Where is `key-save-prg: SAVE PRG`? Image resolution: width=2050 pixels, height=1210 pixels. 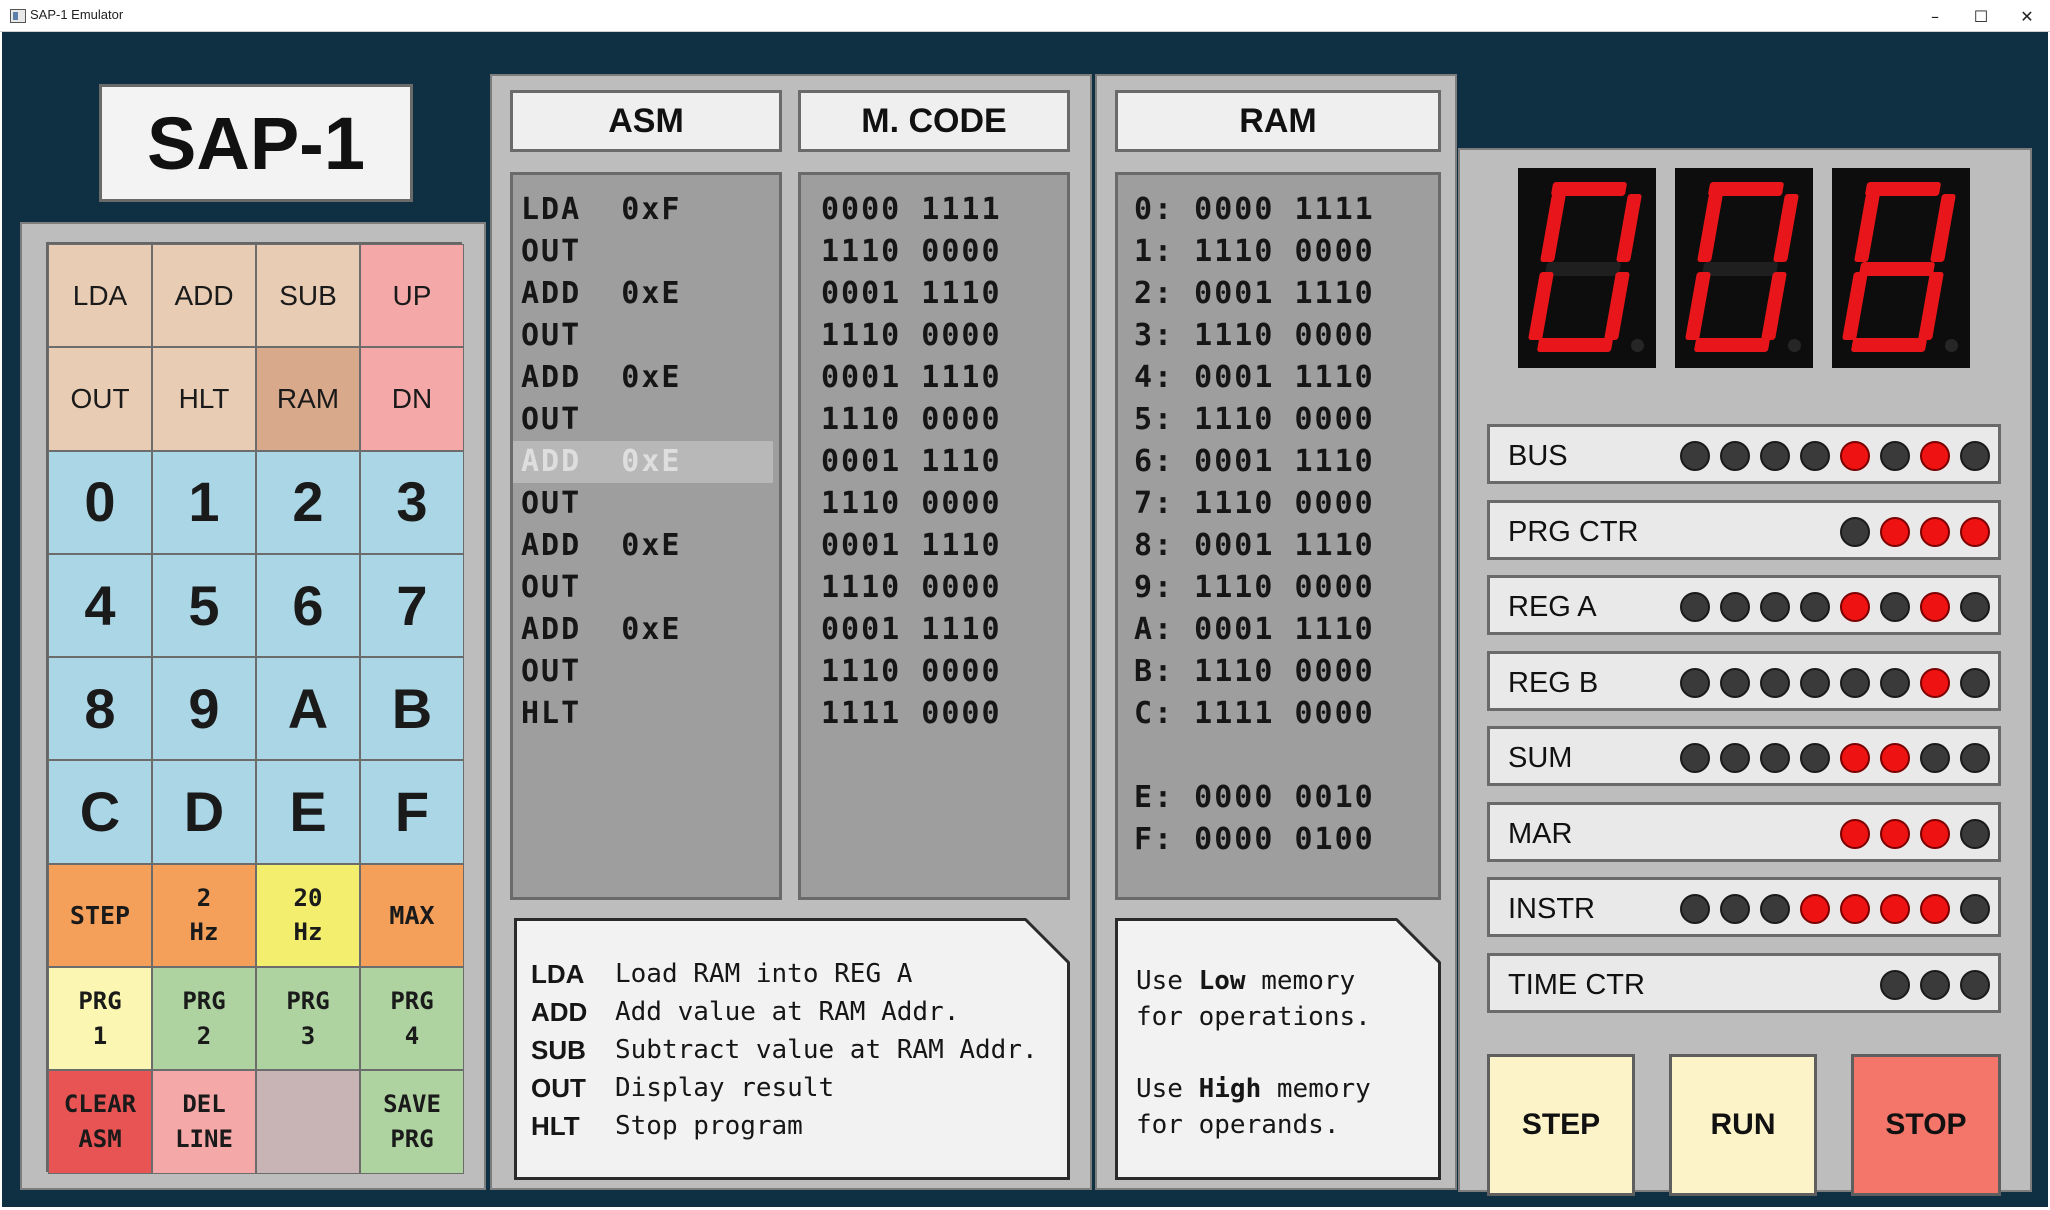
key-save-prg: SAVE PRG is located at coordinates (412, 1122).